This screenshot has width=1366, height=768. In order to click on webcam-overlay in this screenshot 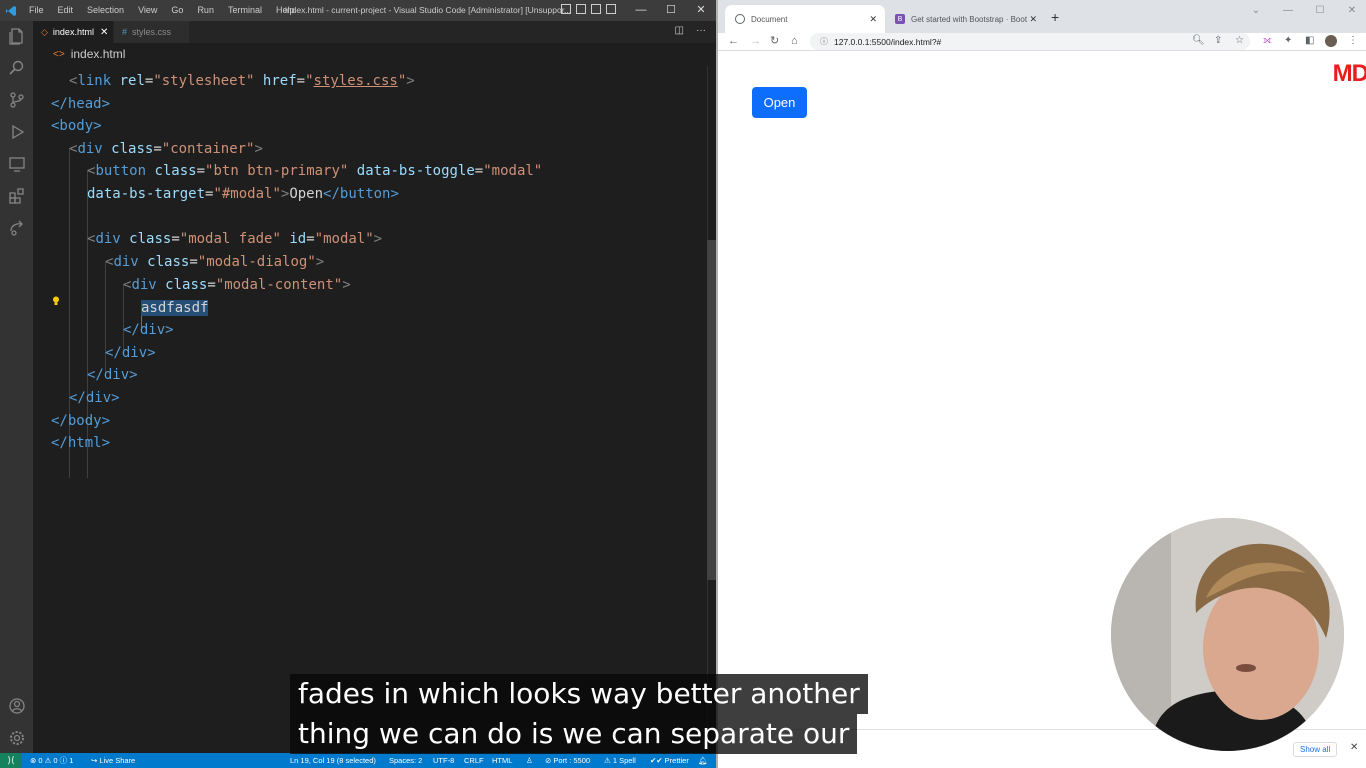, I will do `click(1227, 634)`.